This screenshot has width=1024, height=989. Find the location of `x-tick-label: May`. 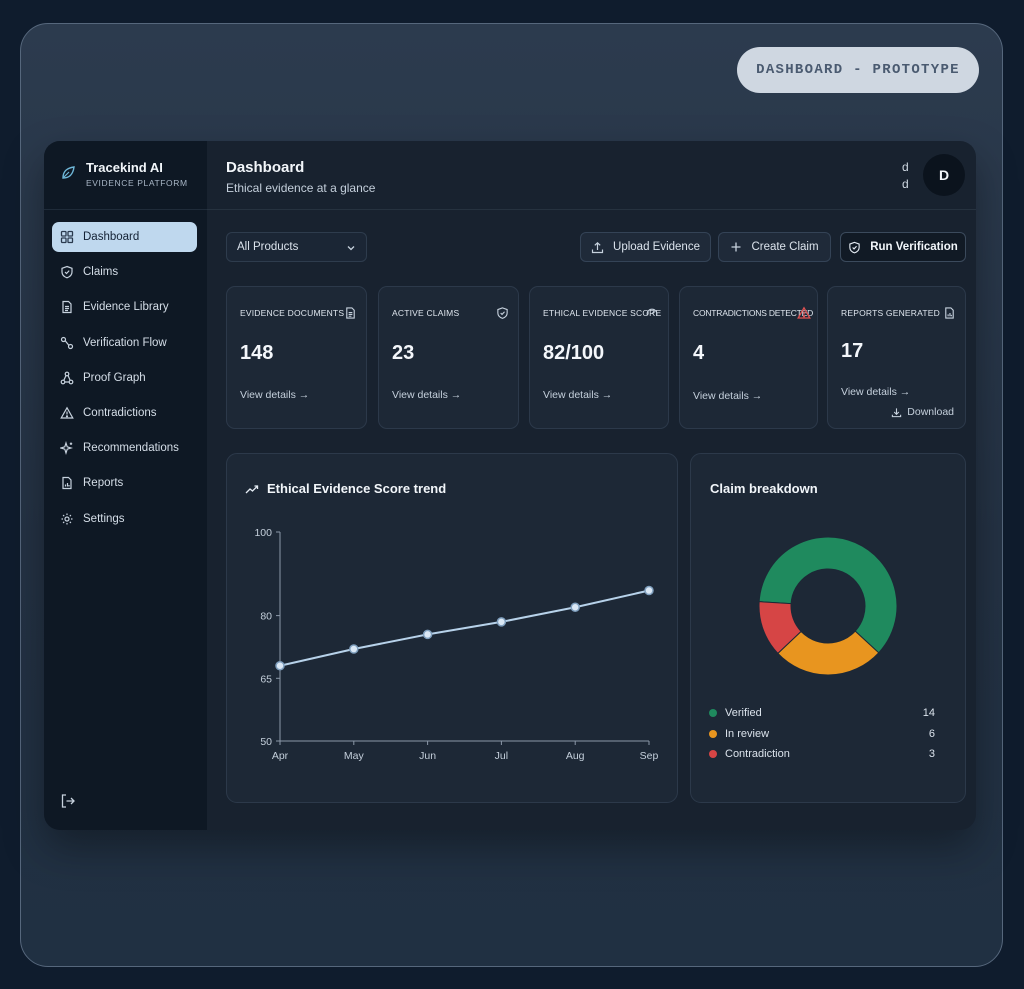

x-tick-label: May is located at coordinates (354, 756).